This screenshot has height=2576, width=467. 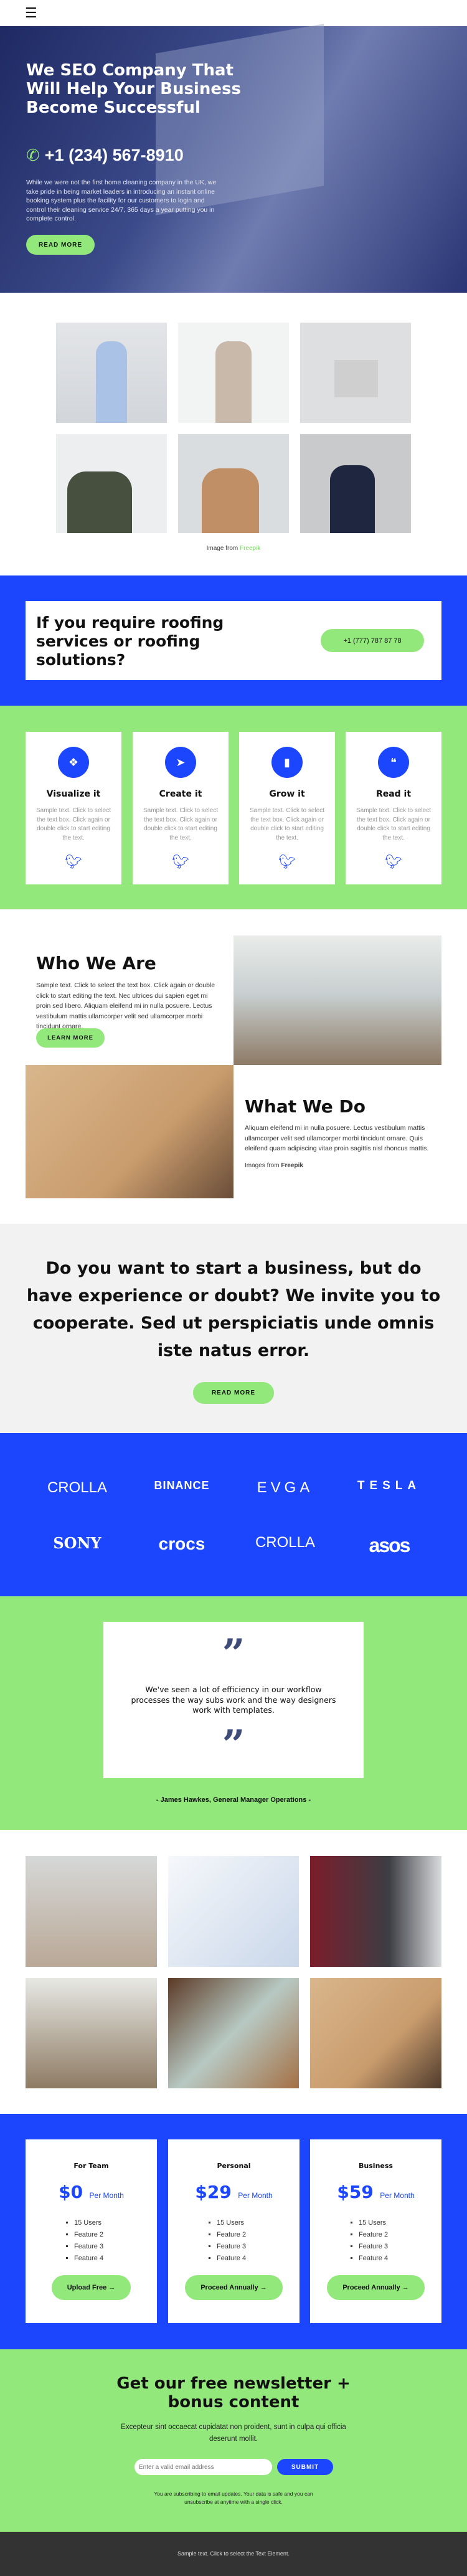 What do you see at coordinates (130, 1132) in the screenshot?
I see `desk-photo` at bounding box center [130, 1132].